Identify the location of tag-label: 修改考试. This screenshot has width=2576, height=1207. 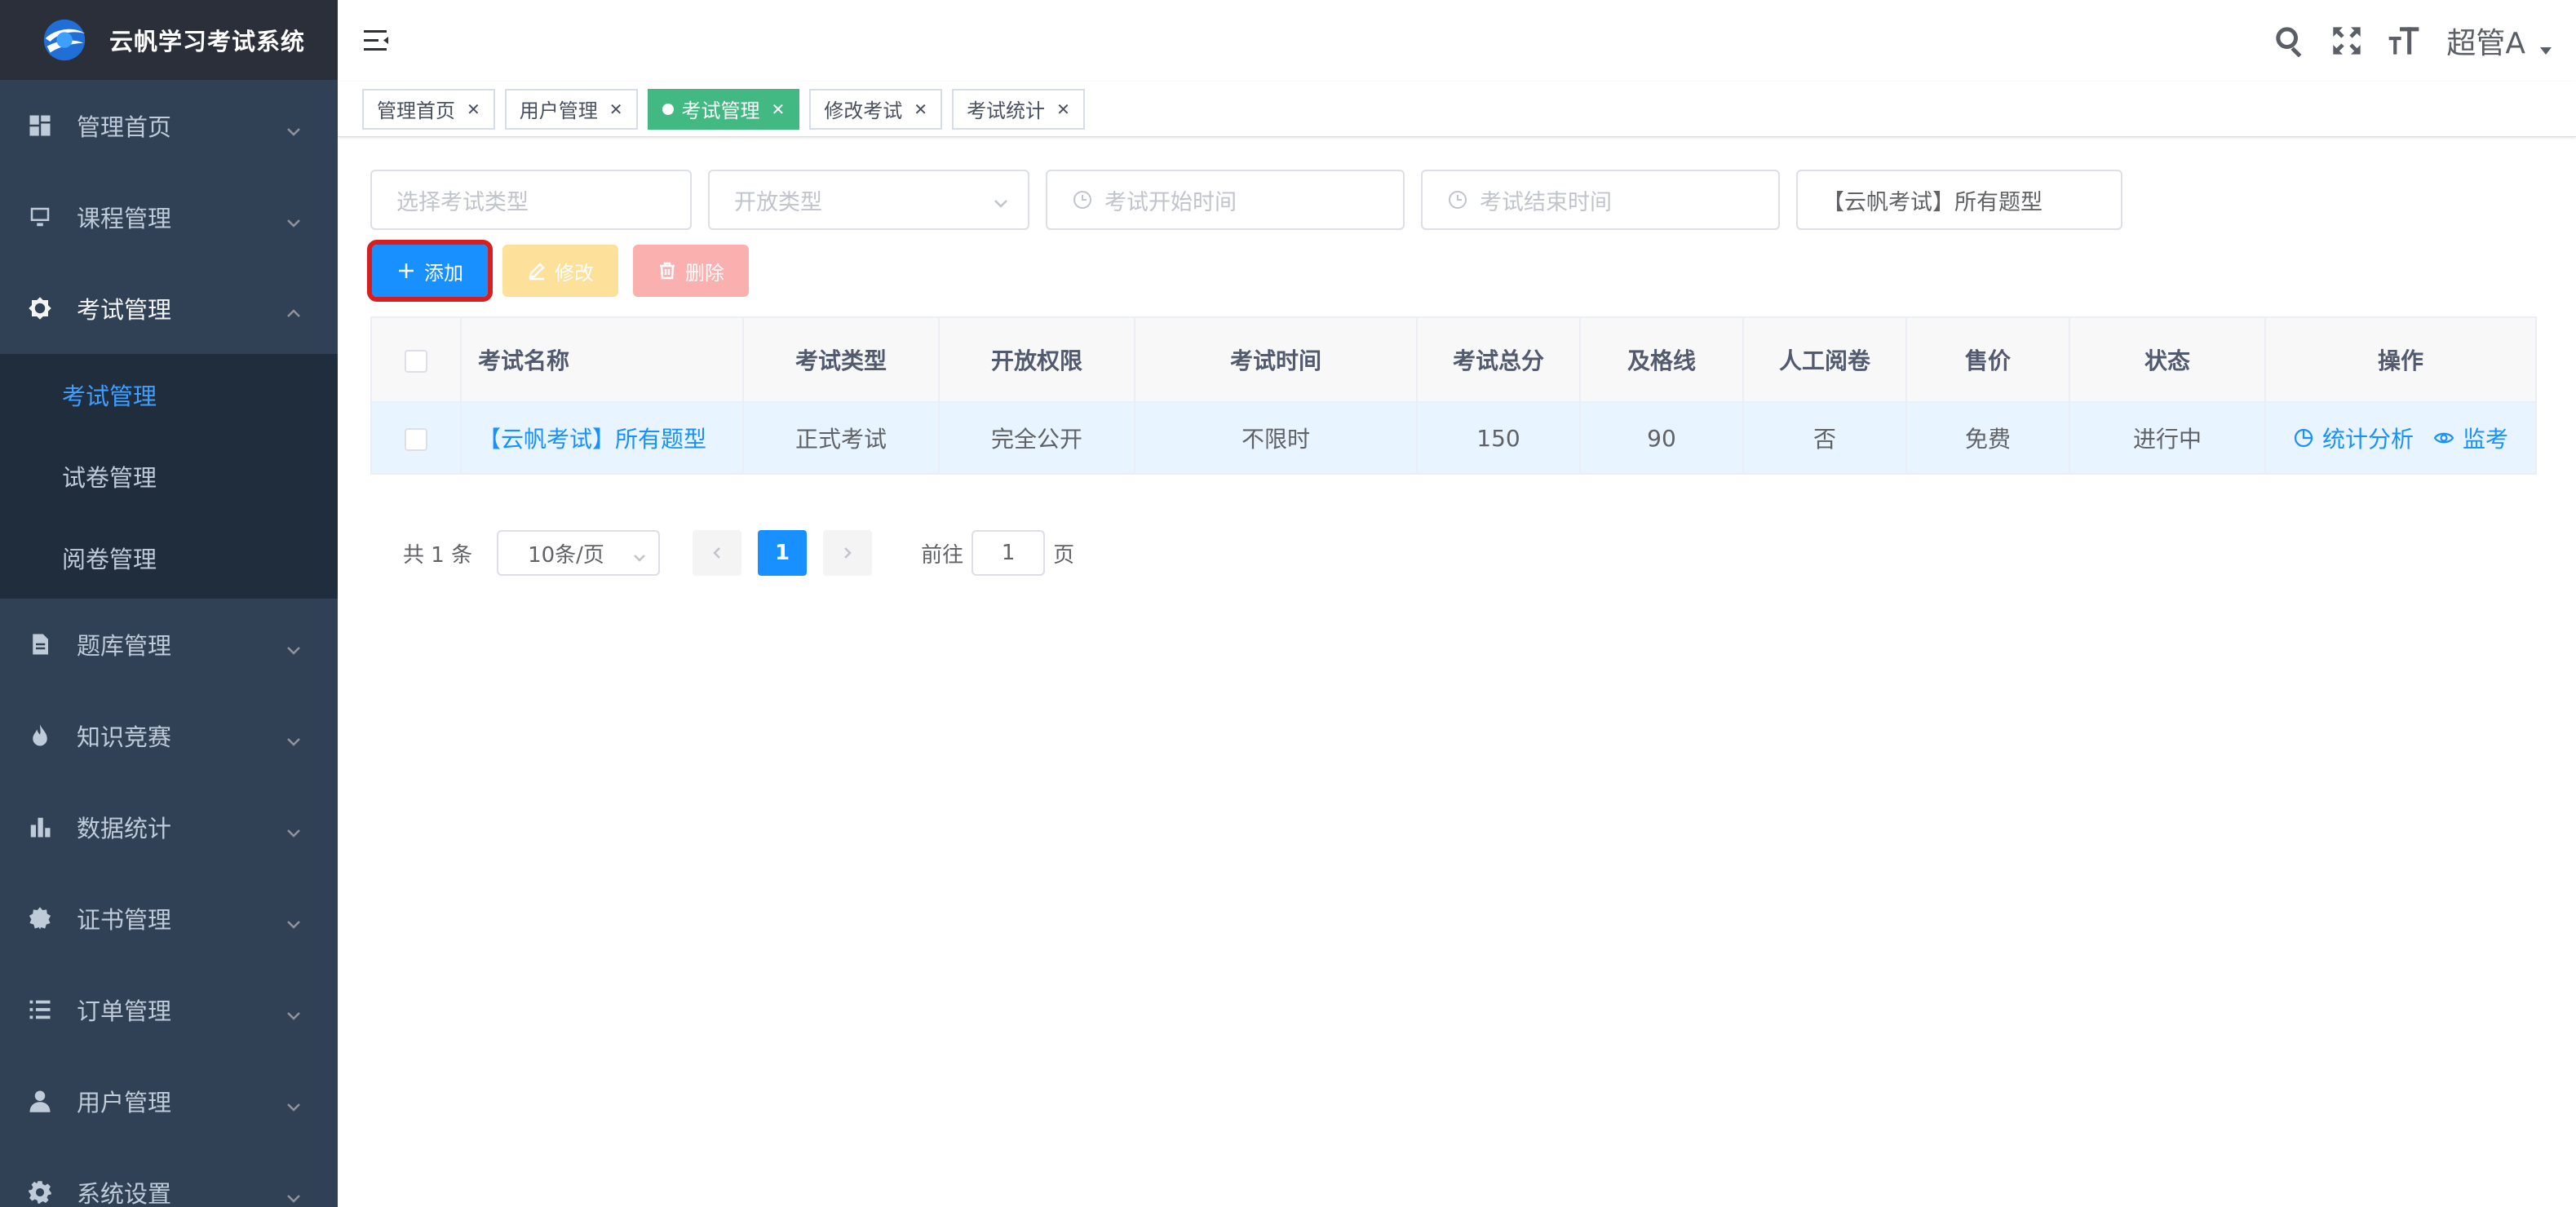
(863, 111).